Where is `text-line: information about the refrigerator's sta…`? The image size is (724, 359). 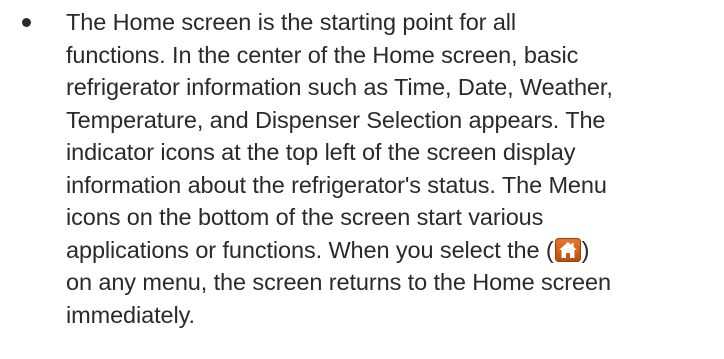 text-line: information about the refrigerator's sta… is located at coordinates (336, 184).